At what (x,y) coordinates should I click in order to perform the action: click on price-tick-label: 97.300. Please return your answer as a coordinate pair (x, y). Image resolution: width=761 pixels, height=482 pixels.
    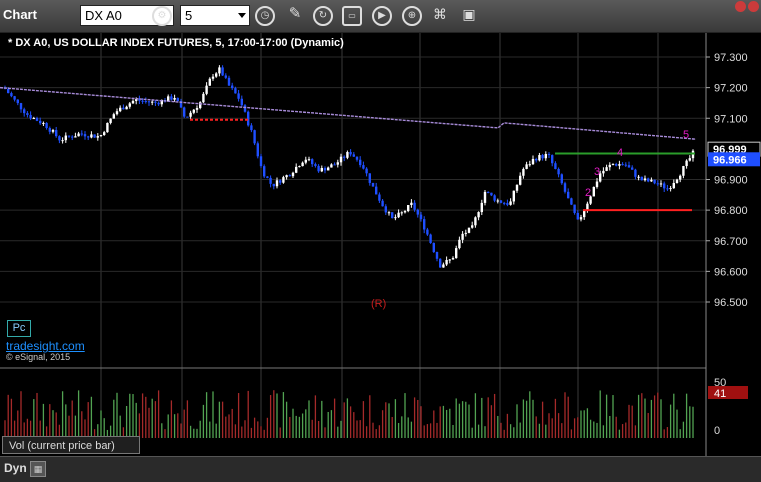
    Looking at the image, I should click on (731, 58).